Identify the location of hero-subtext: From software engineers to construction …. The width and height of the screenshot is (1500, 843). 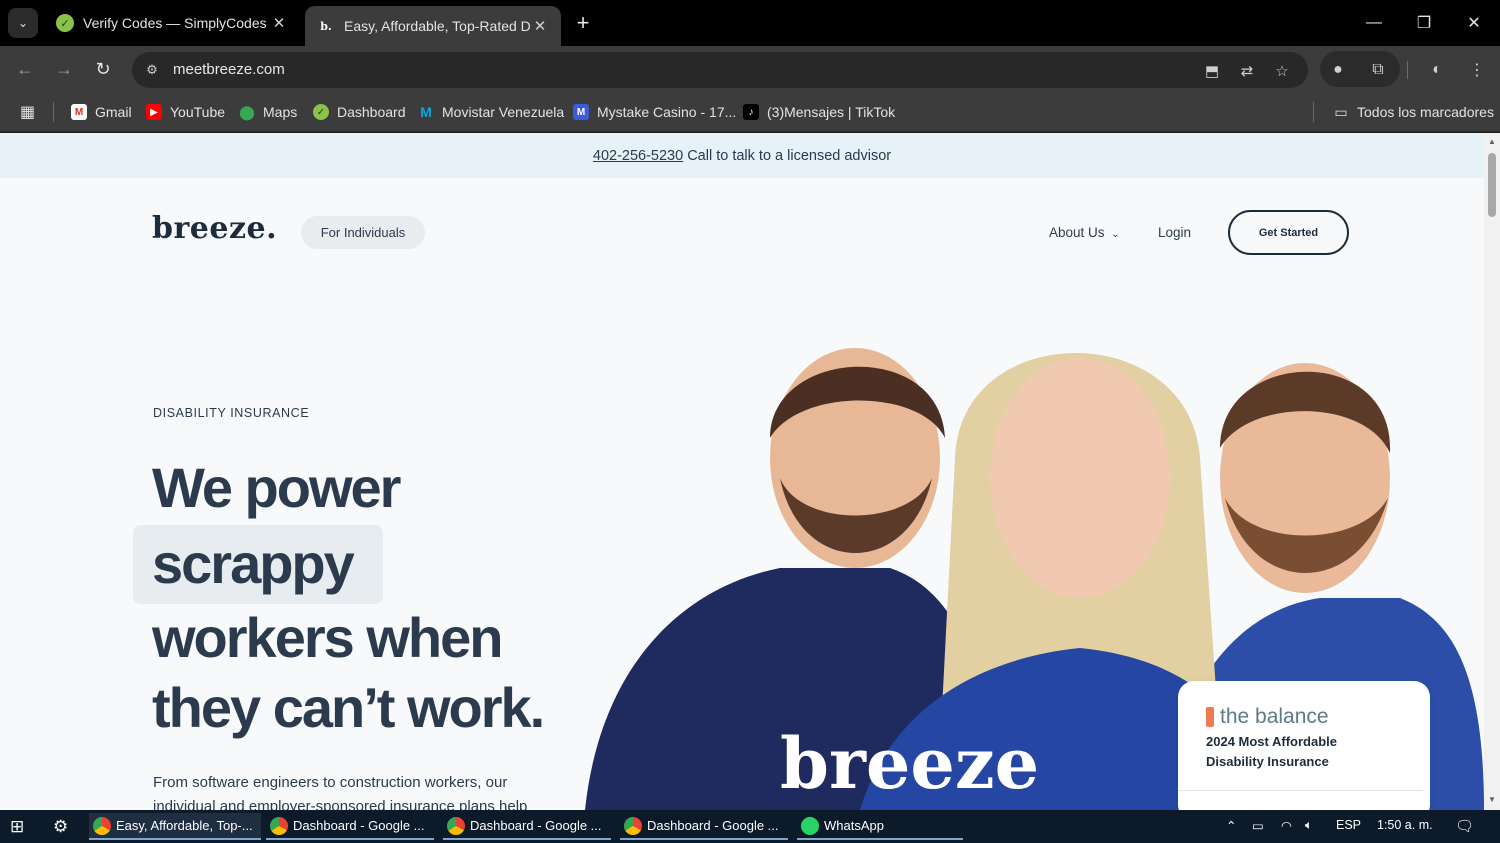
(340, 792).